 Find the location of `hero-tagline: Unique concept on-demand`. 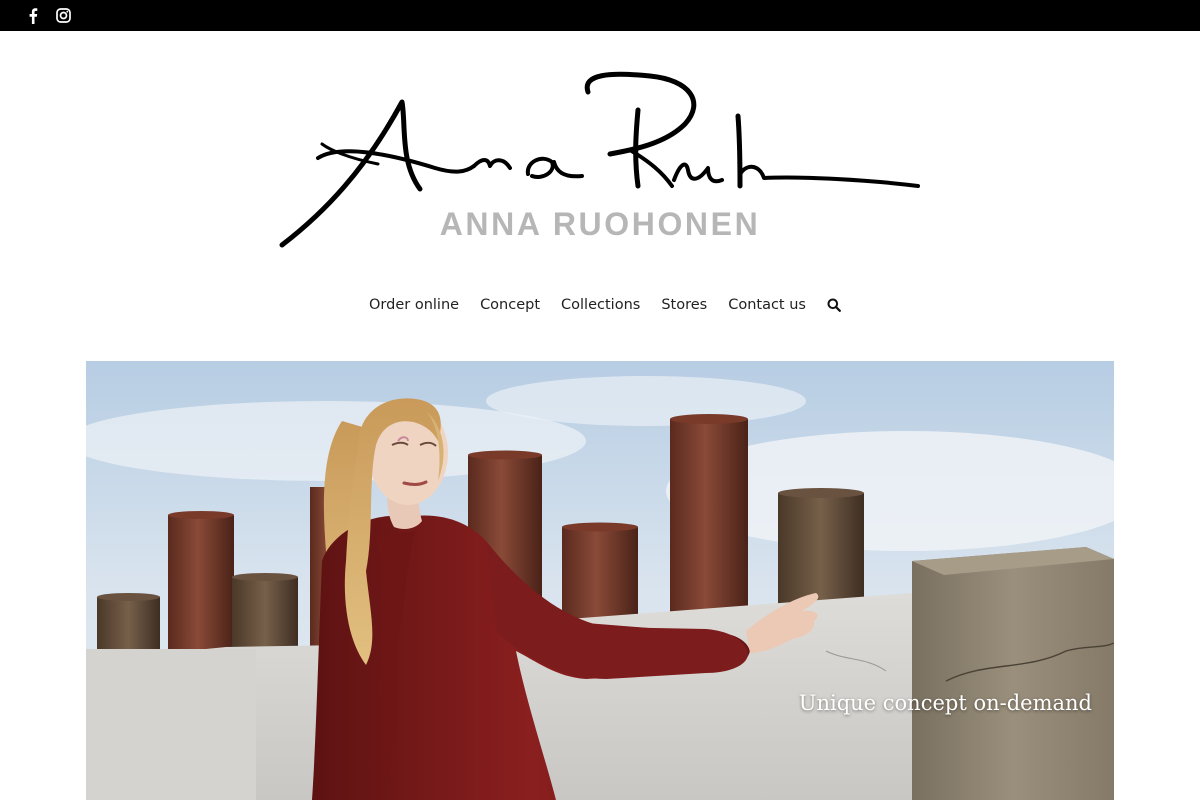

hero-tagline: Unique concept on-demand is located at coordinates (945, 703).